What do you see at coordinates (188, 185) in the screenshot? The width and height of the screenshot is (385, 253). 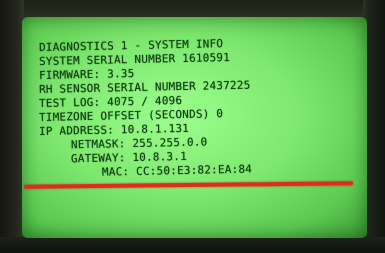 I see `red-underline-annotation` at bounding box center [188, 185].